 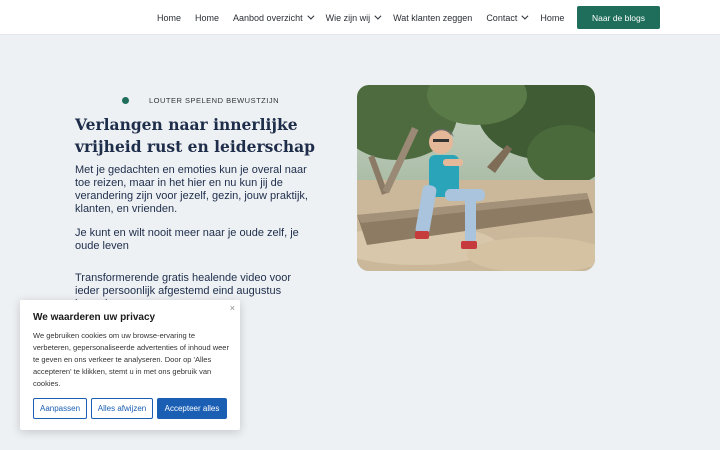 I want to click on cookie-title: We waarderen uw privacy, so click(x=94, y=317).